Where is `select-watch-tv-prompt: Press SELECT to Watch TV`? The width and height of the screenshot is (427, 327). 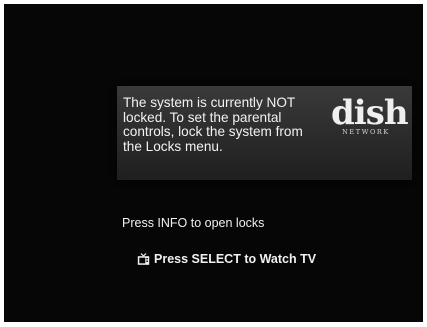
select-watch-tv-prompt: Press SELECT to Watch TV is located at coordinates (226, 259).